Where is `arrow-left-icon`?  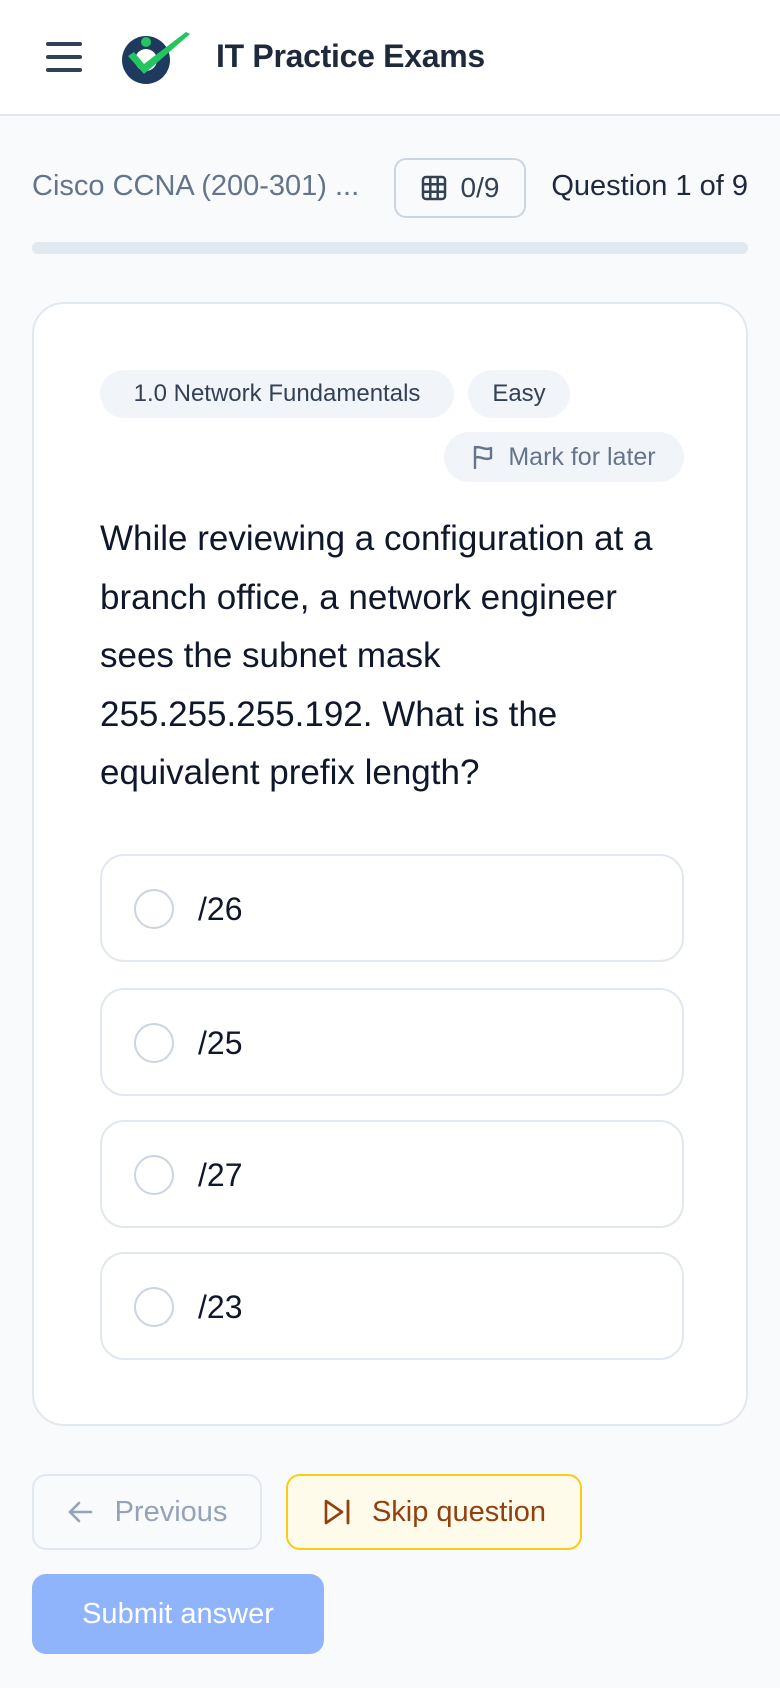
arrow-left-icon is located at coordinates (80, 1512).